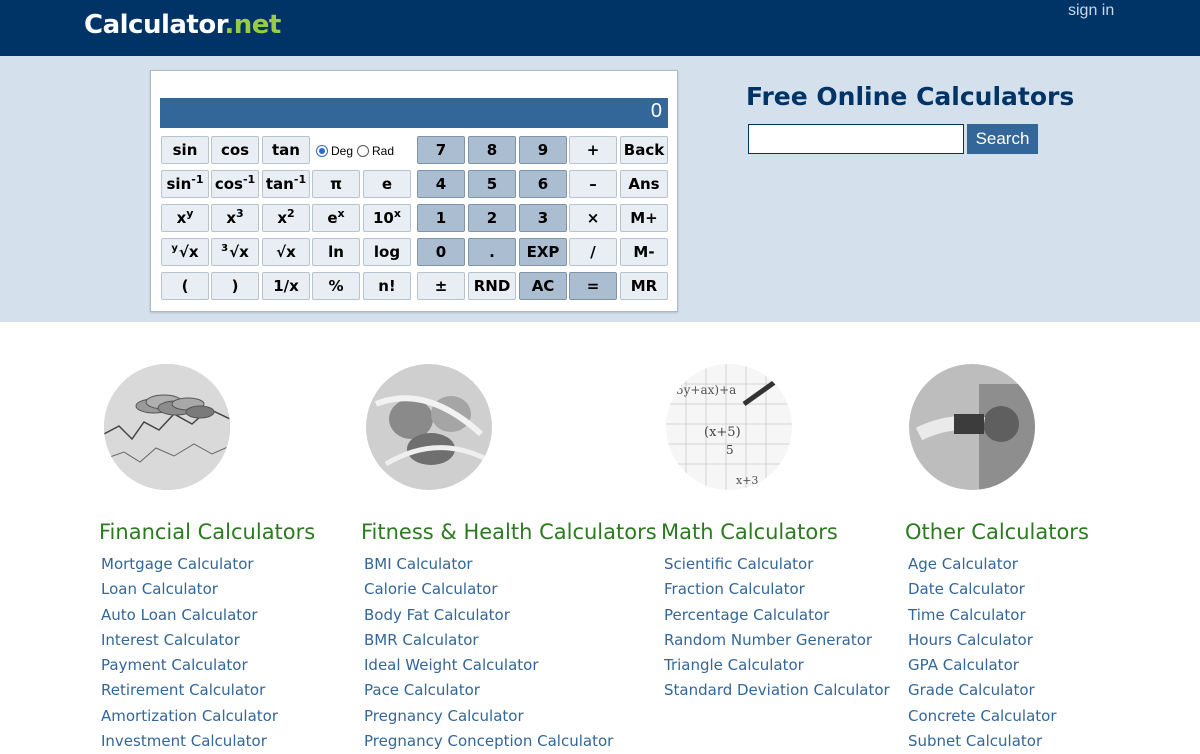  Describe the element at coordinates (644, 150) in the screenshot. I see `key-back: Back` at that location.